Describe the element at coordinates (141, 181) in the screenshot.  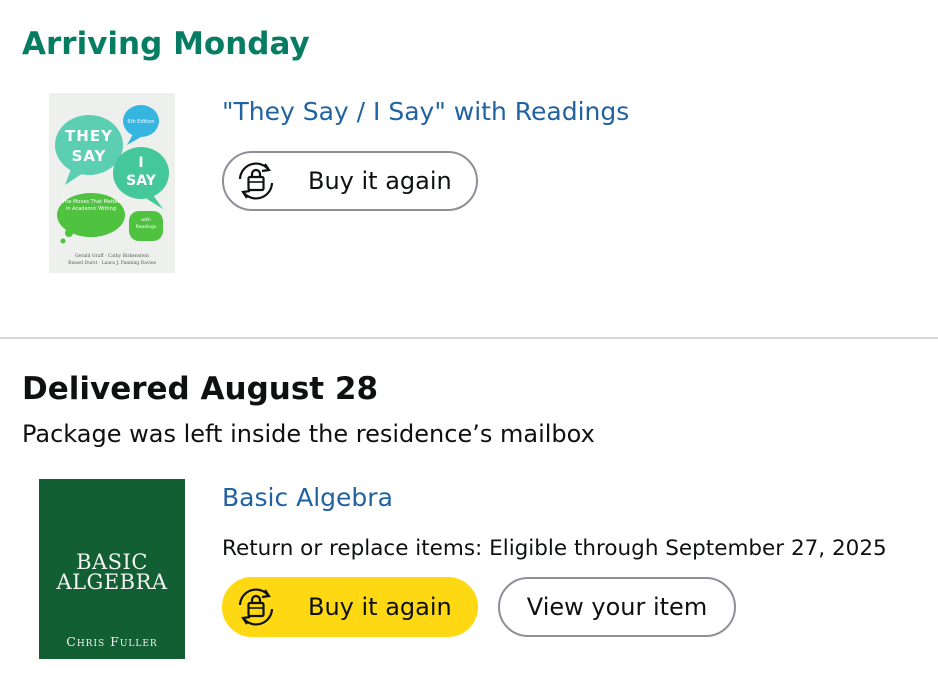
I see `cover-title-say-2: SAY` at that location.